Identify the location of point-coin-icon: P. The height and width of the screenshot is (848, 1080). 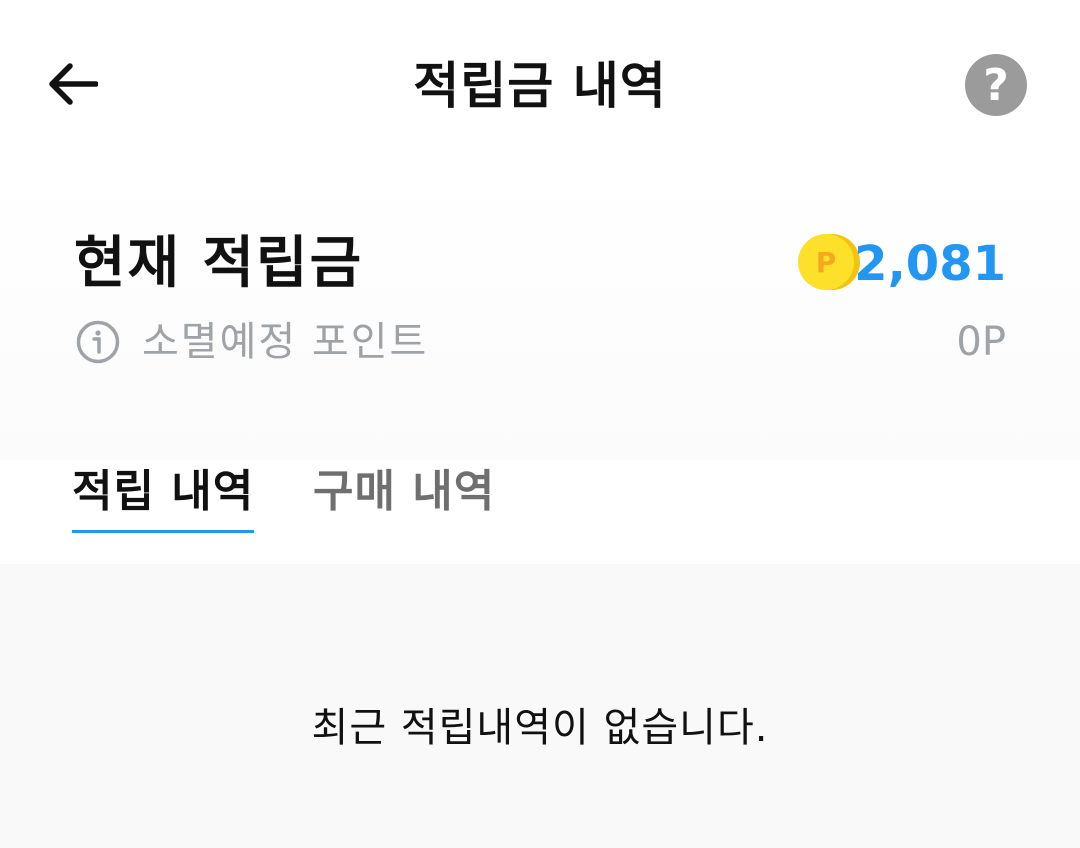
(829, 262).